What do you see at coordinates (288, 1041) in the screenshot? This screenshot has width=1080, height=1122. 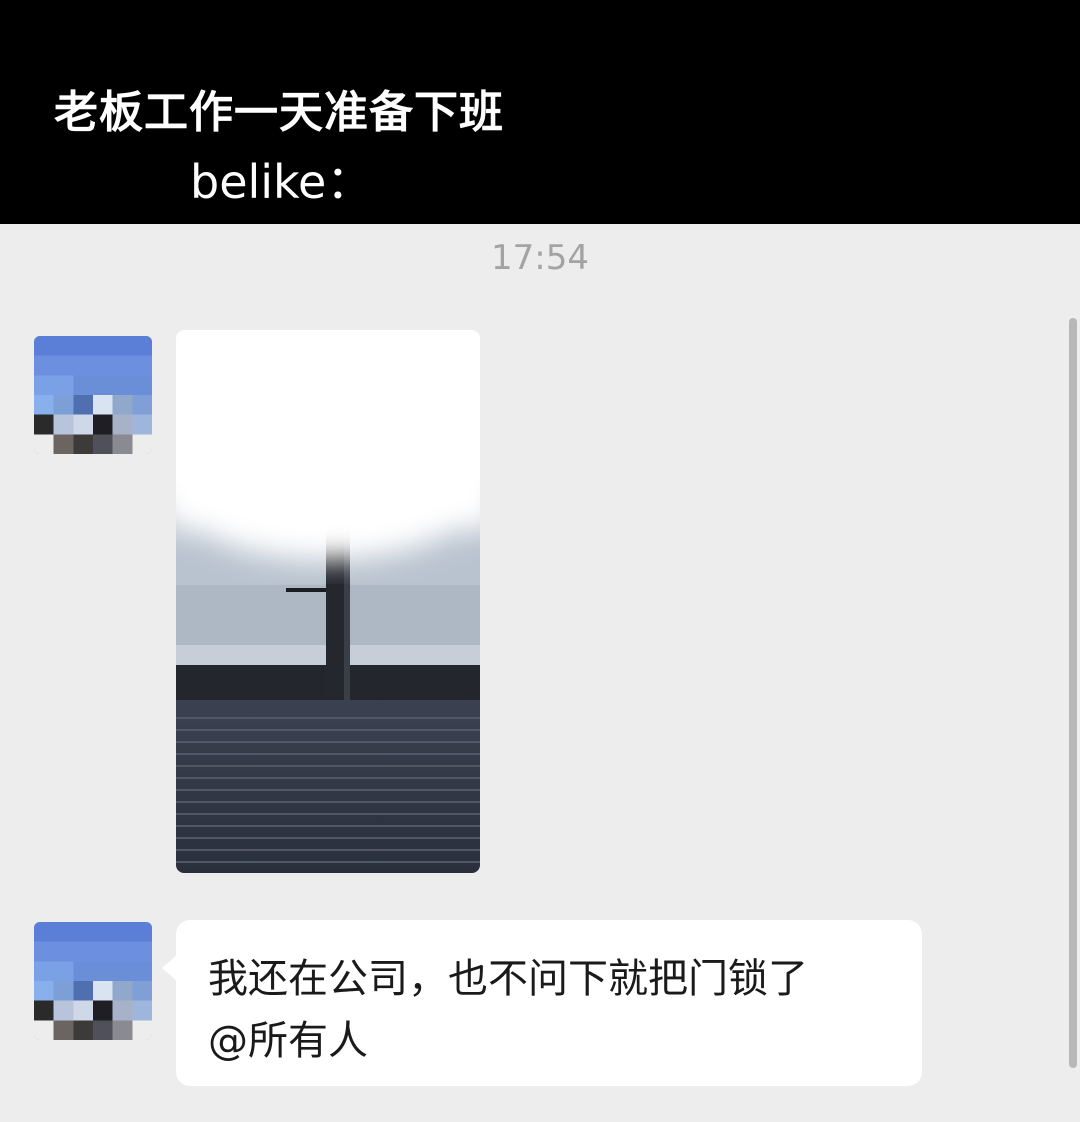 I see `message-line: @所有人` at bounding box center [288, 1041].